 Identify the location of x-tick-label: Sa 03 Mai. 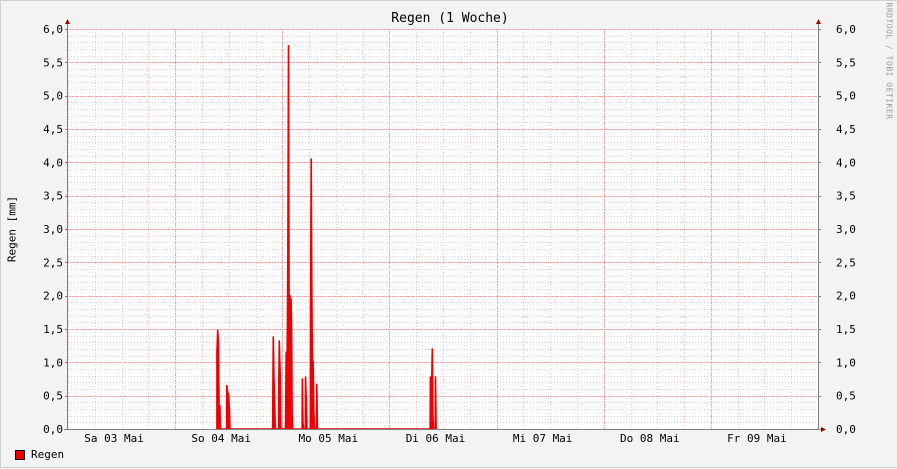
(114, 438).